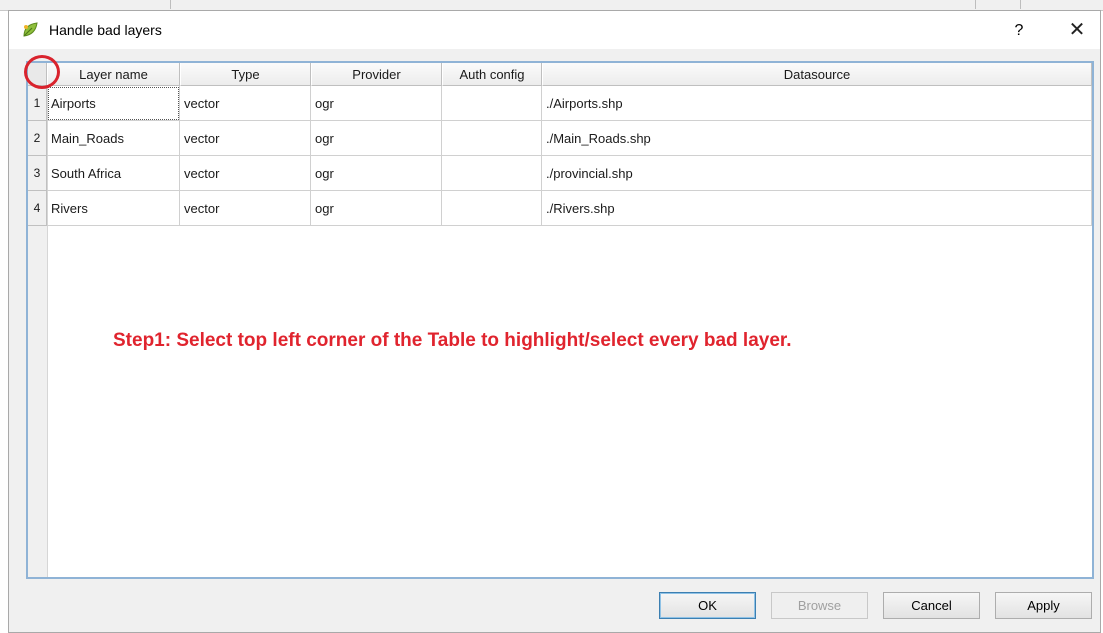 This screenshot has height=633, width=1103. Describe the element at coordinates (707, 605) in the screenshot. I see `ok-button: OK` at that location.